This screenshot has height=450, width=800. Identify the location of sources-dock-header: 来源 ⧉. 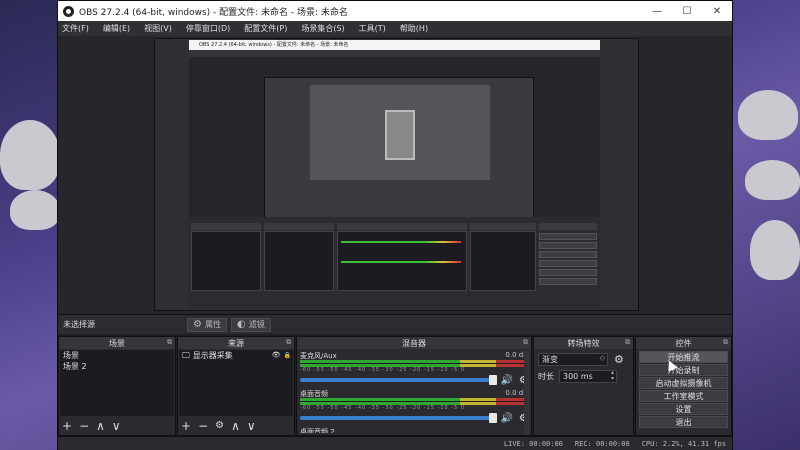
(236, 343).